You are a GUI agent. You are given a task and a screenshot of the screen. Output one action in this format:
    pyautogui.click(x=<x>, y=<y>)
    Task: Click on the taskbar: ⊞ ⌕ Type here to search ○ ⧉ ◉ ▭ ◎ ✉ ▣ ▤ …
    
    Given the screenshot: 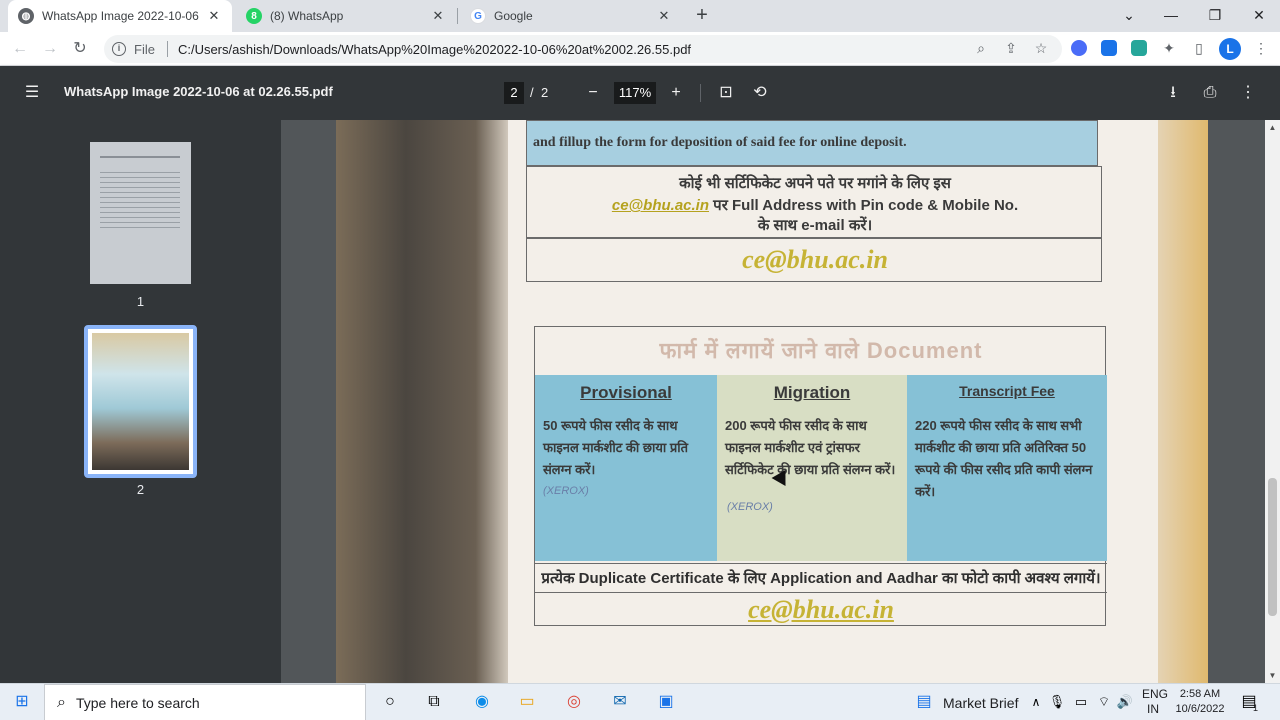 What is the action you would take?
    pyautogui.click(x=640, y=701)
    